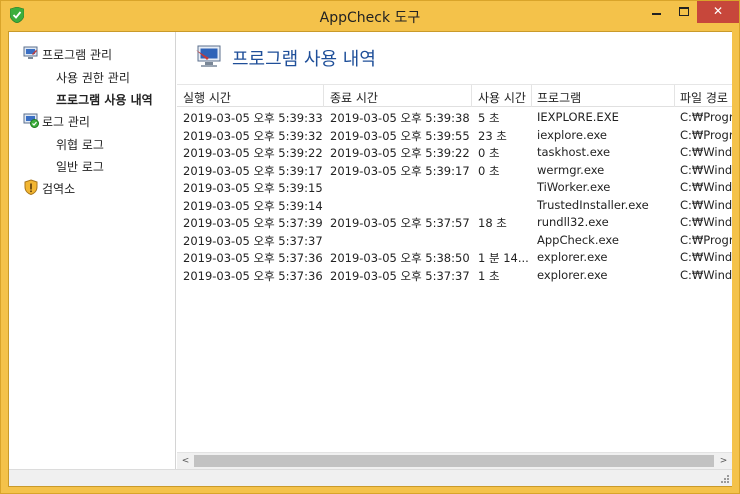 The width and height of the screenshot is (740, 494). Describe the element at coordinates (400, 153) in the screenshot. I see `cell-end-time: 2019-03-05 오후 5:39:22` at that location.